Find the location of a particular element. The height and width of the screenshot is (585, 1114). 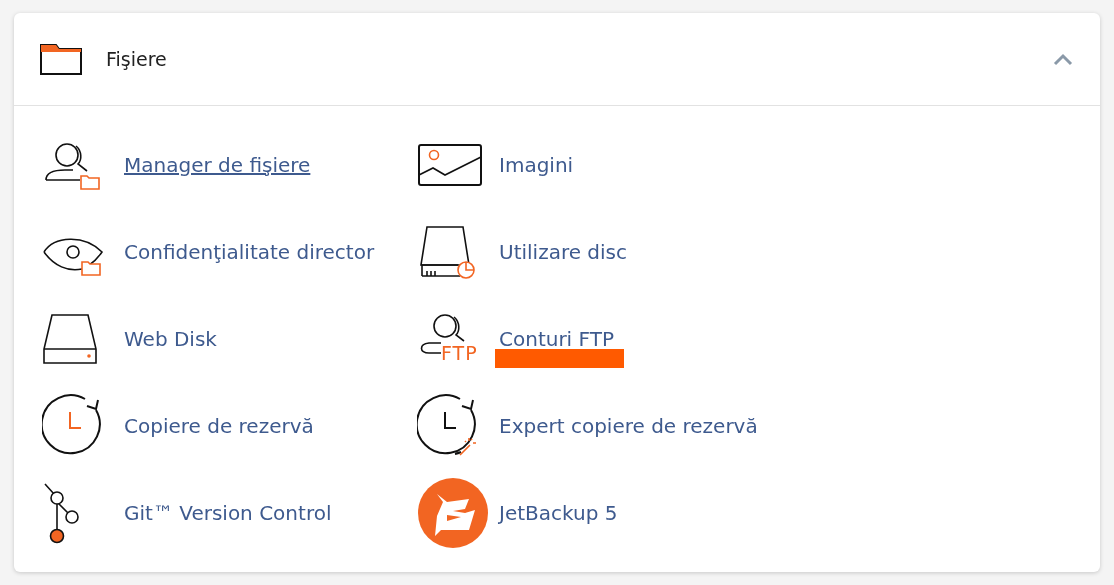

tool-link: Web Disk is located at coordinates (170, 338).